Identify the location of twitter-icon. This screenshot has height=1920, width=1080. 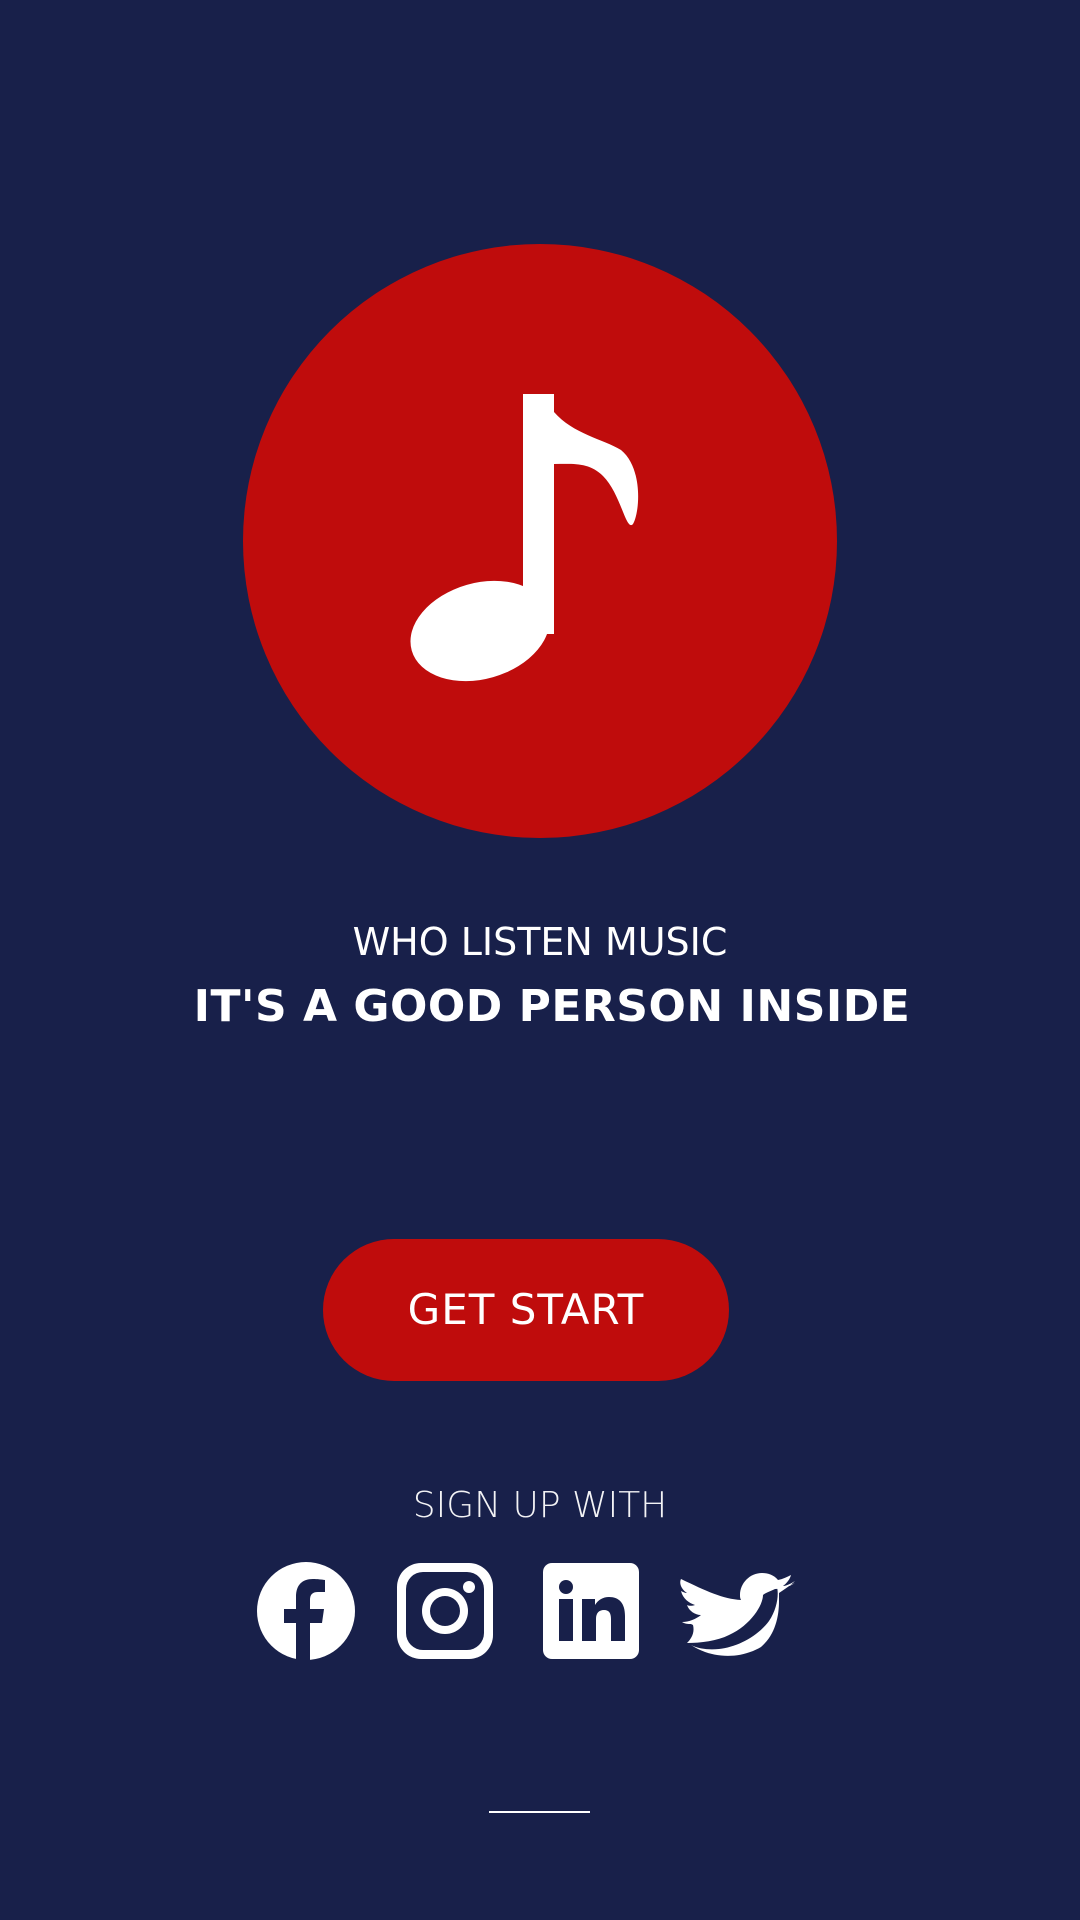
(737, 1614).